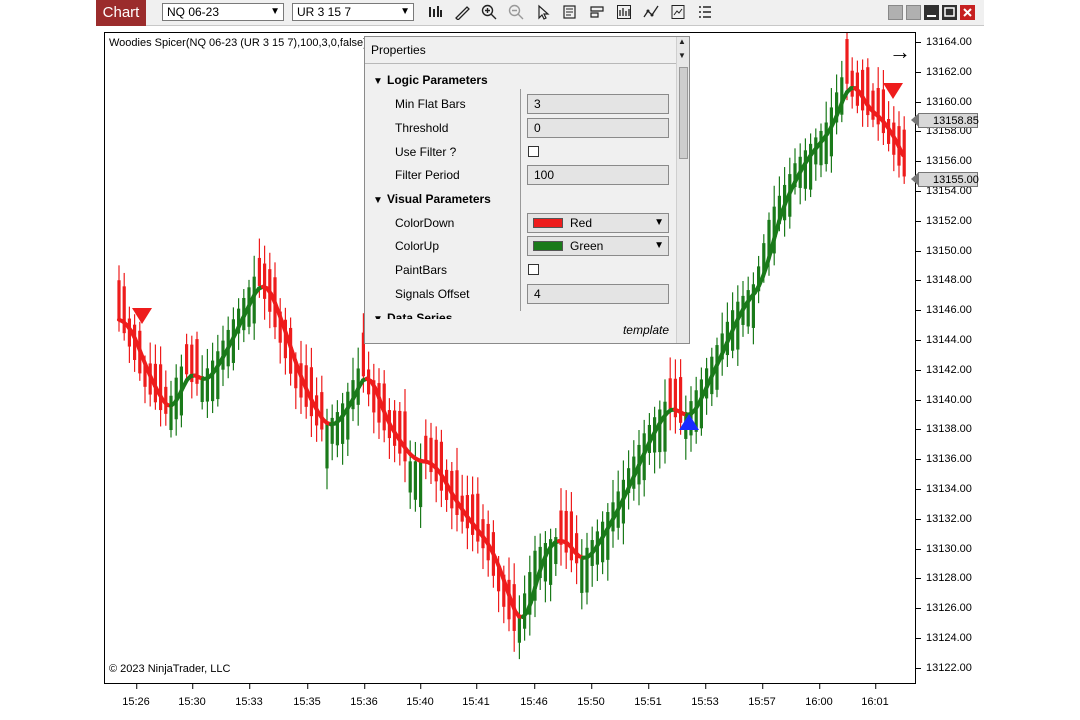 The width and height of the screenshot is (1080, 720). Describe the element at coordinates (223, 12) in the screenshot. I see `instrument-selector: NQ 06-23 ▼` at that location.